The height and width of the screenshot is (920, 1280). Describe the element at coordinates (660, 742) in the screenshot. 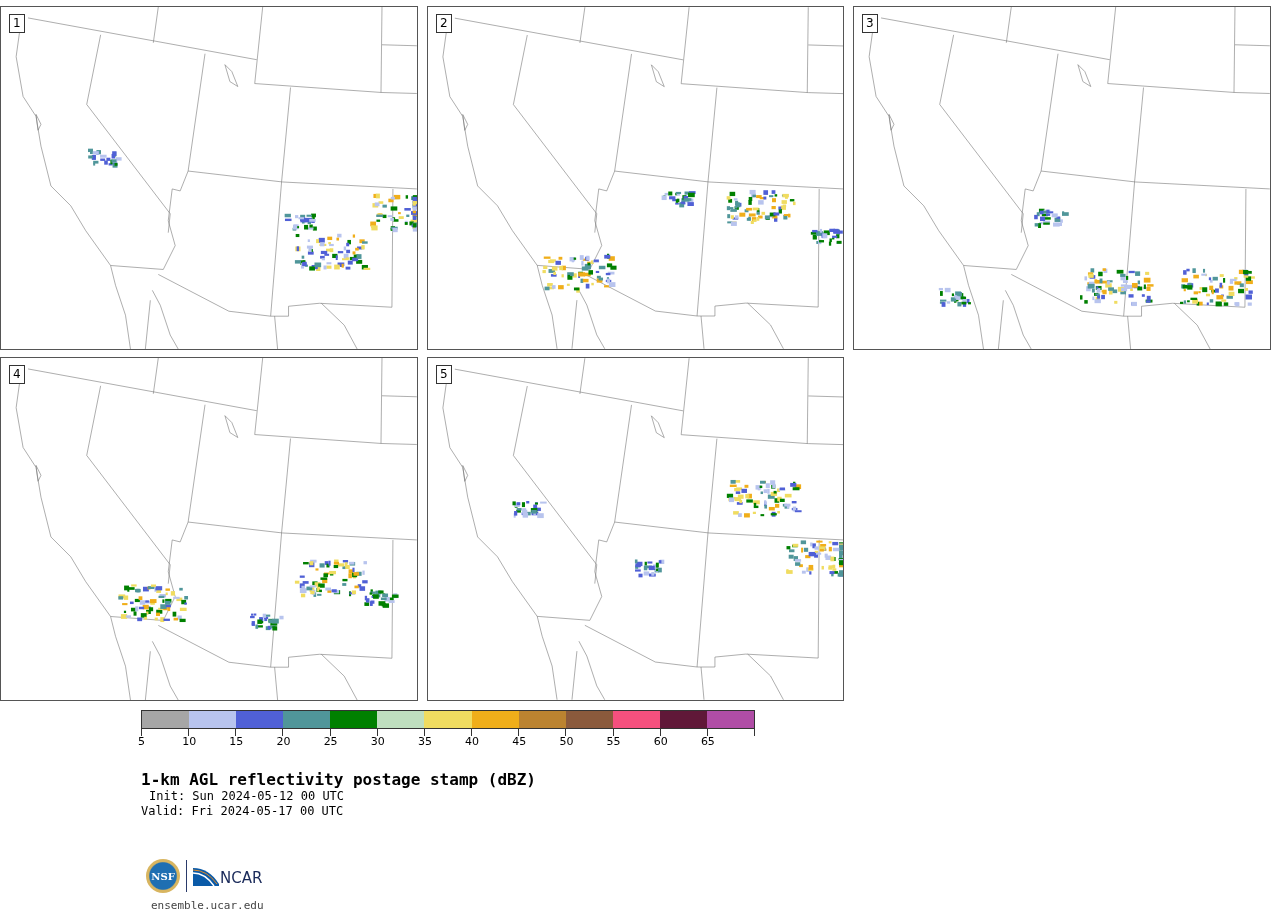

I see `tick-label: 60` at that location.